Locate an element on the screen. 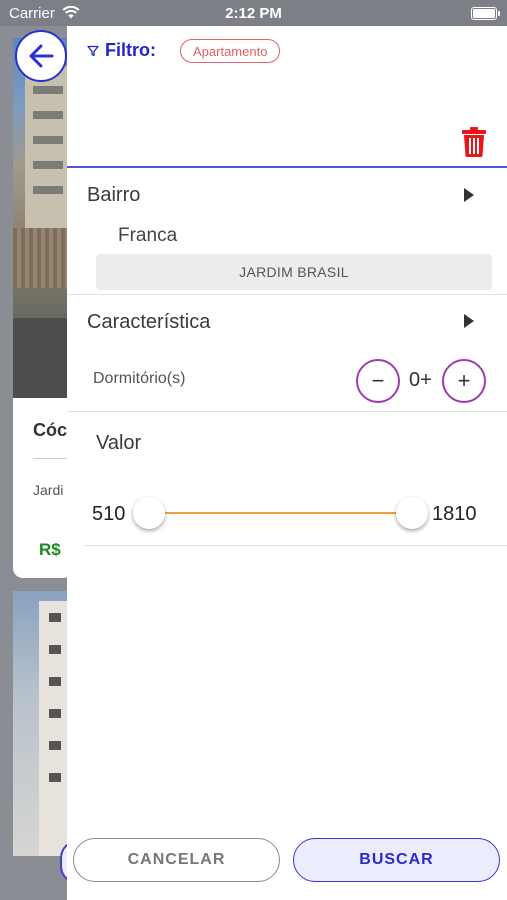  section-title-caracteristica: Característica is located at coordinates (149, 322).